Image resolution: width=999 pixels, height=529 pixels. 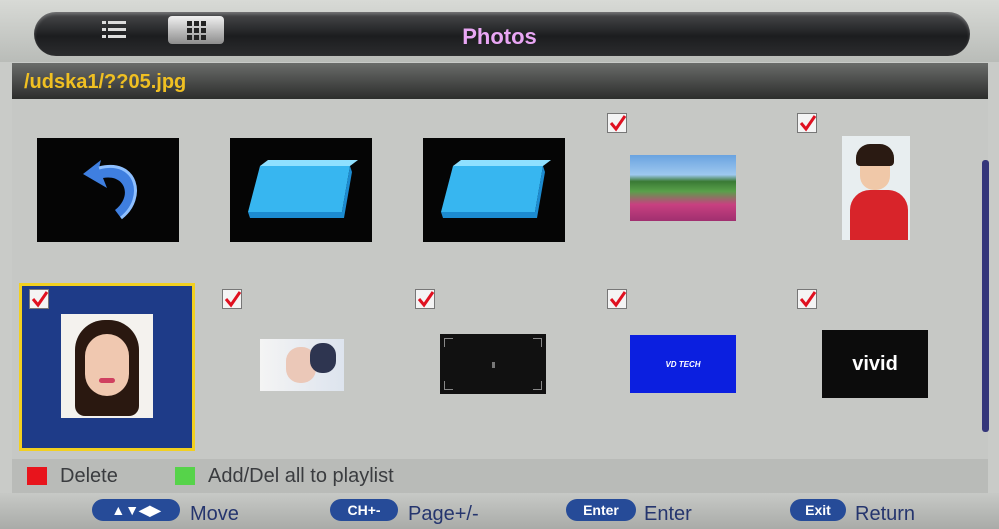 I want to click on scrollbar, so click(x=985, y=296).